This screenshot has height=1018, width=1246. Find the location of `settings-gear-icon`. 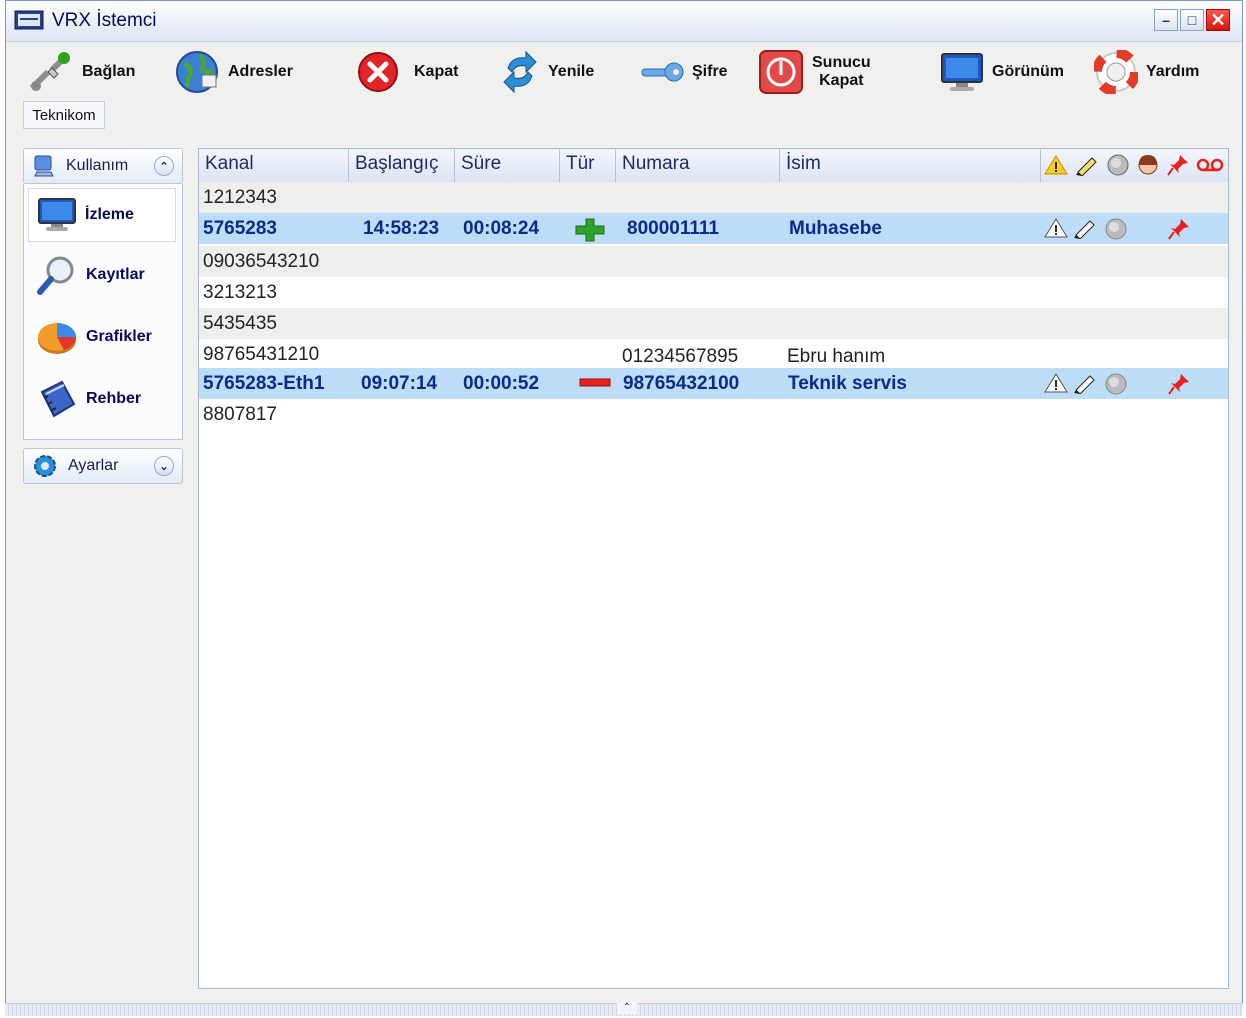

settings-gear-icon is located at coordinates (45, 466).